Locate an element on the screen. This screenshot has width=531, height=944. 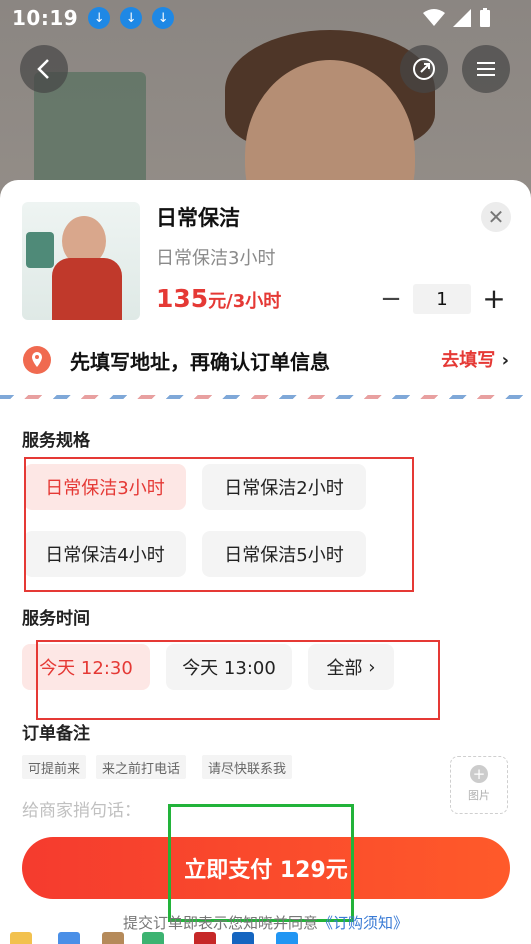
close-icon: ✕ is located at coordinates (496, 217).